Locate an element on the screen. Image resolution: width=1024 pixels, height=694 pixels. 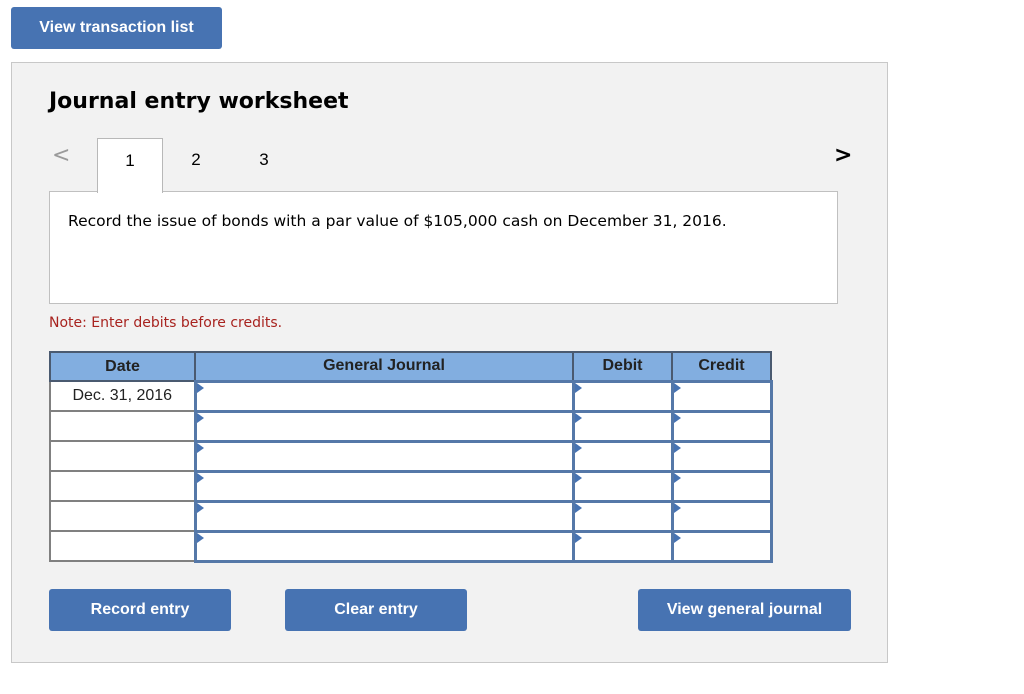
header-credit: Credit is located at coordinates (721, 366).